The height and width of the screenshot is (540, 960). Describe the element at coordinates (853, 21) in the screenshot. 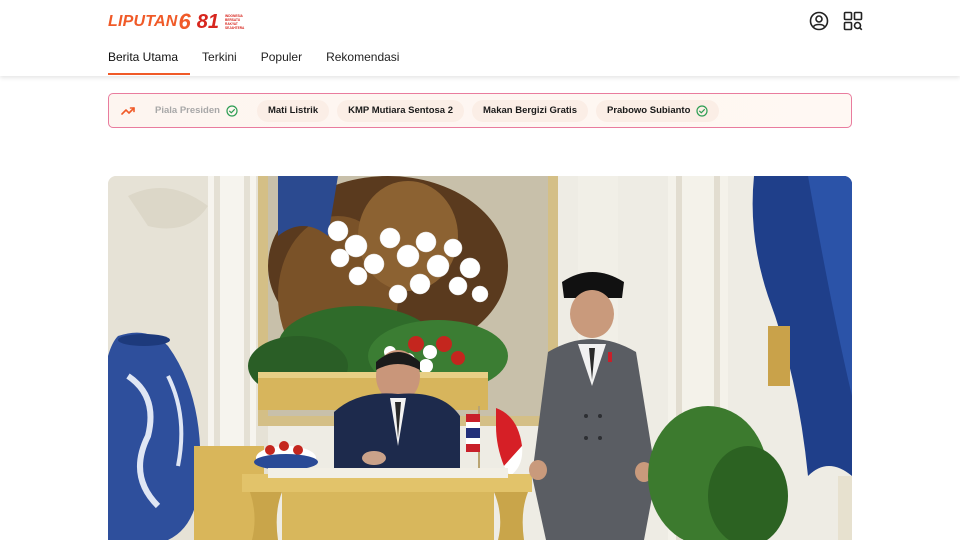

I see `qr-grid-icon` at that location.